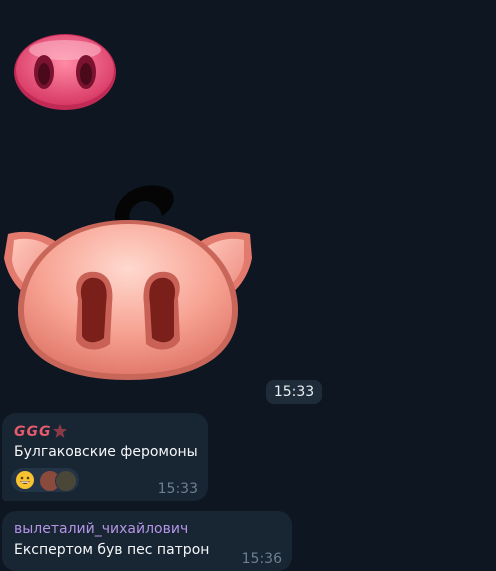  I want to click on pig-snout-sticker, so click(65, 71).